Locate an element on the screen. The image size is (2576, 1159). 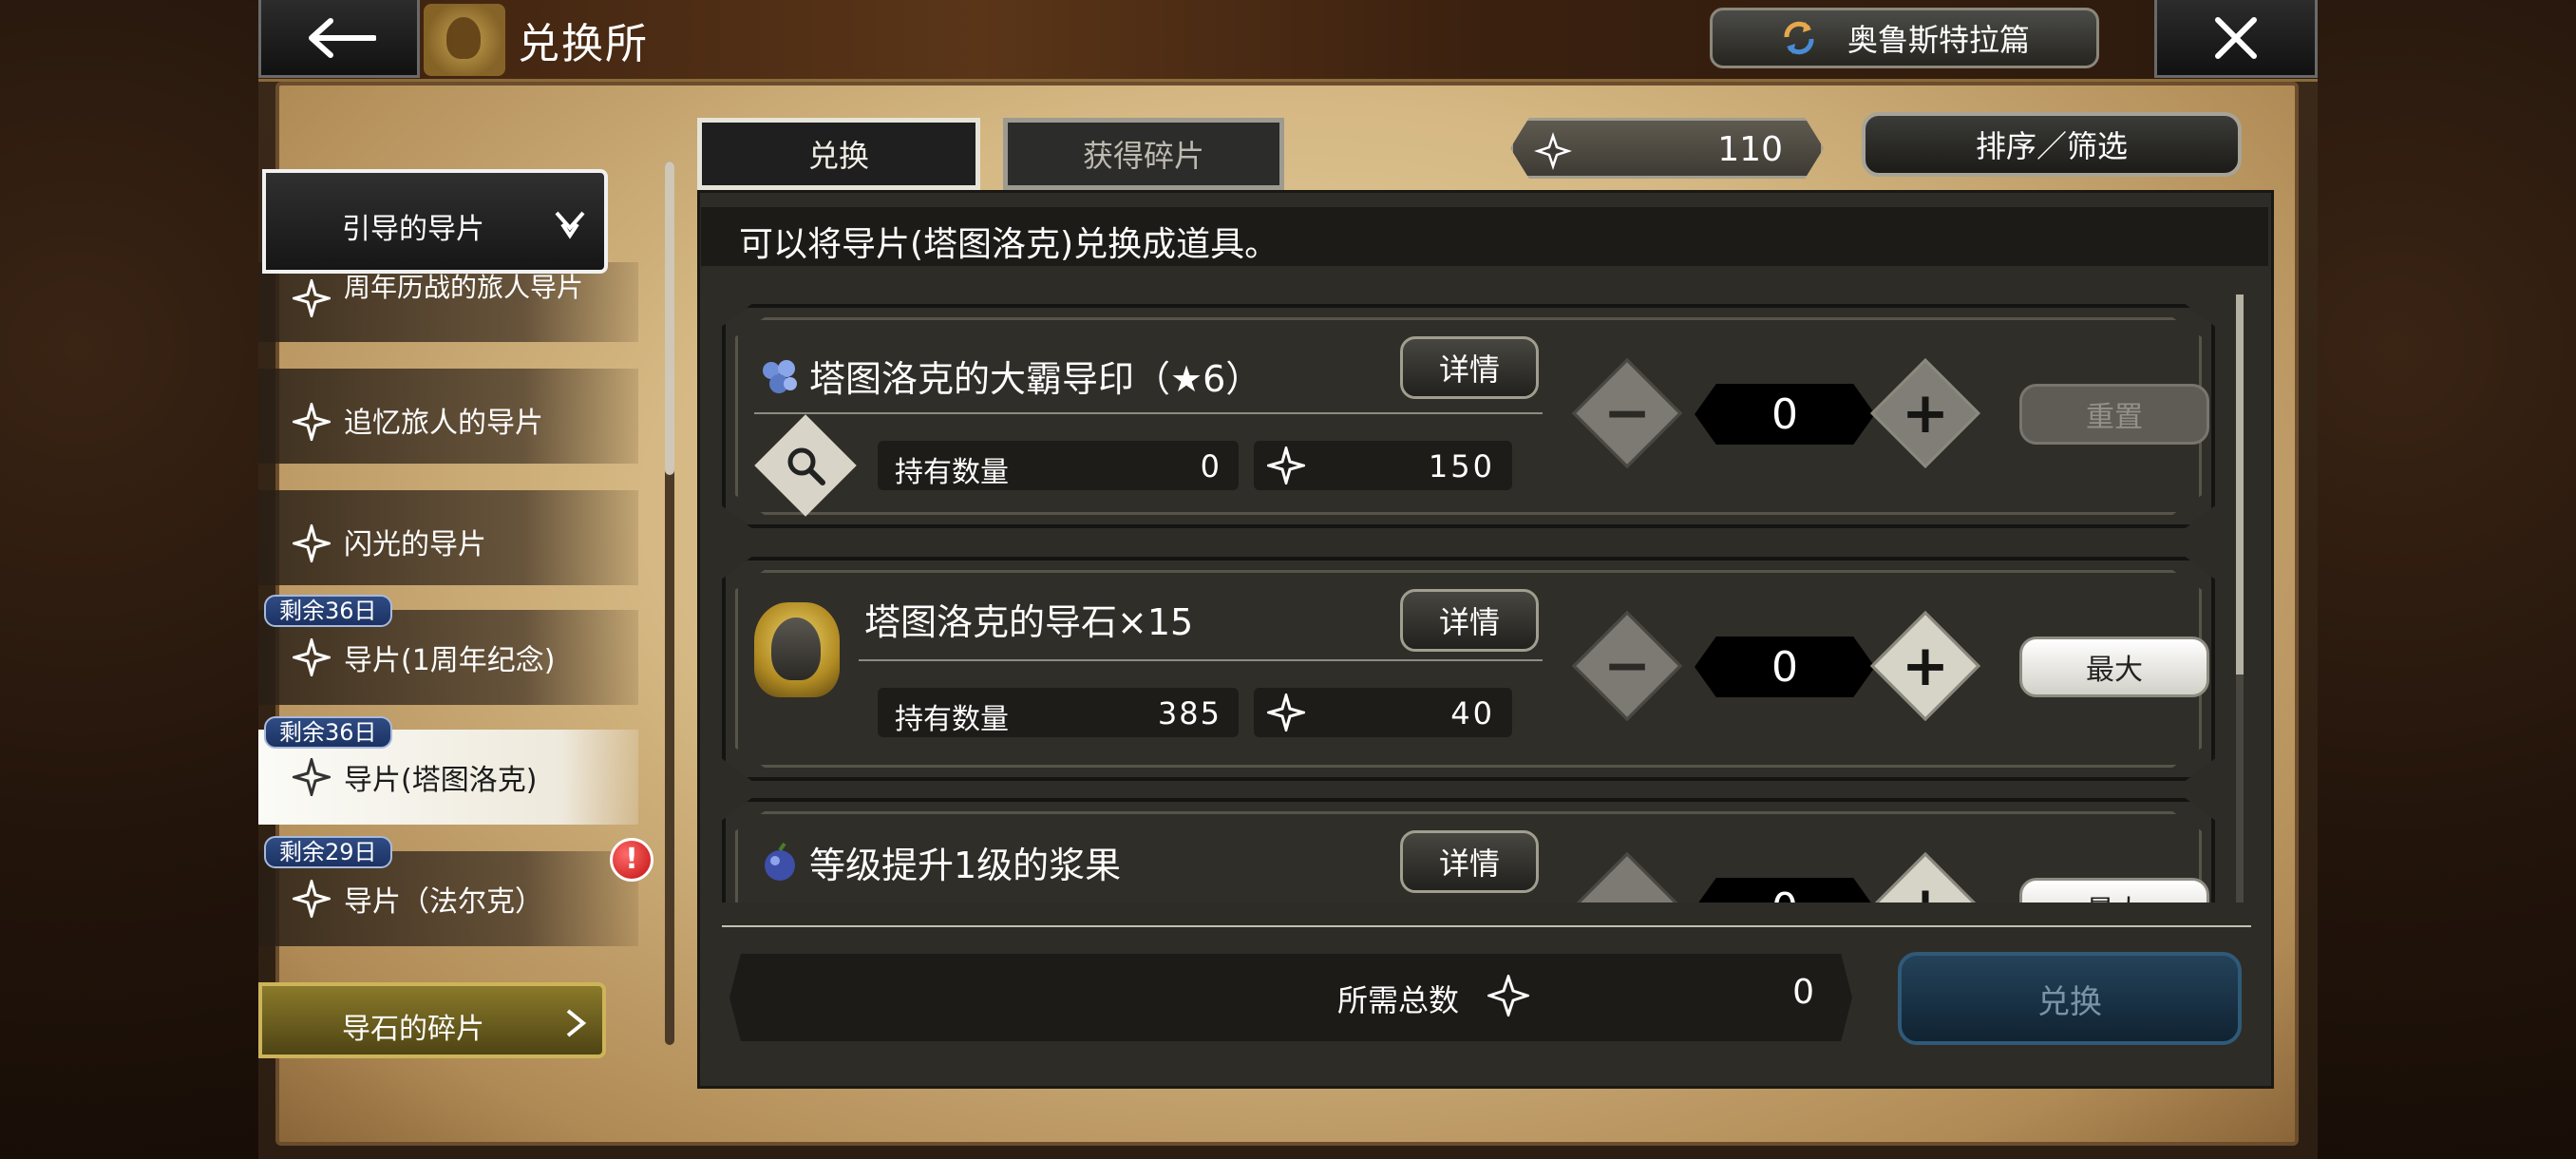
item-list-scrollbar-thumb is located at coordinates (2240, 484).